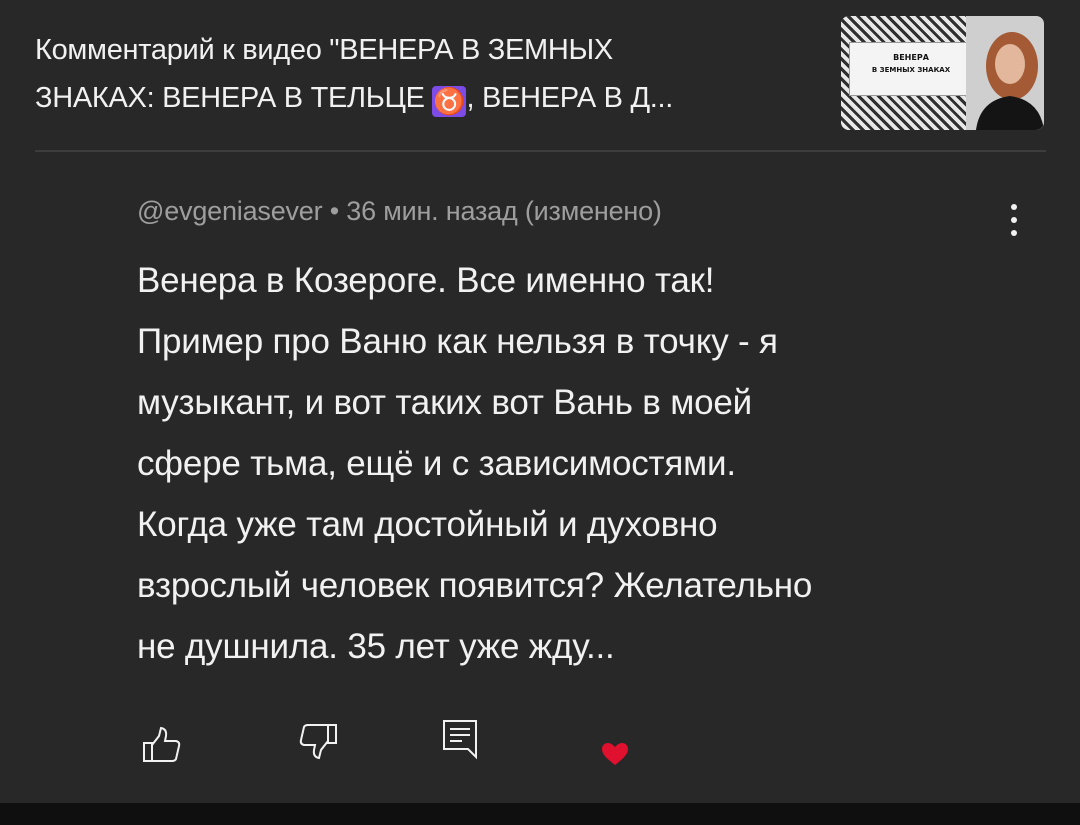 Image resolution: width=1080 pixels, height=825 pixels. I want to click on heart-icon, so click(615, 754).